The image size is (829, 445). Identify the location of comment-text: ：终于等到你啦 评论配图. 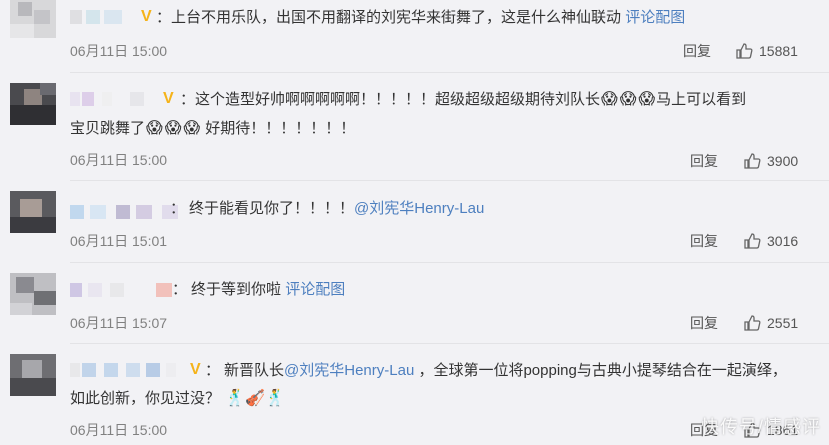
(259, 289).